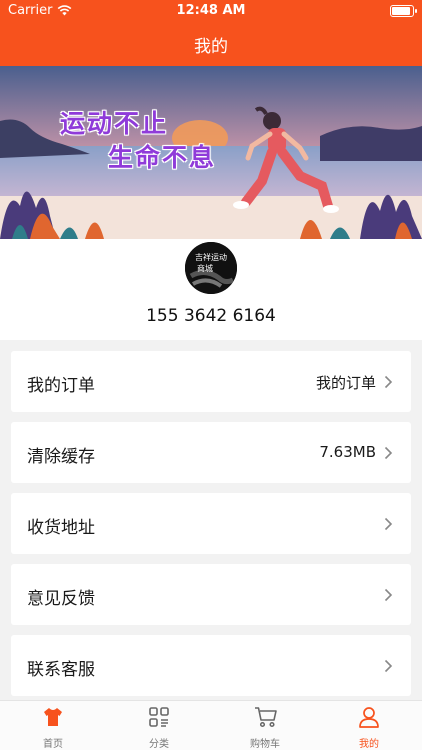 Image resolution: width=422 pixels, height=750 pixels. I want to click on avatar: 吉祥运动 商城, so click(211, 268).